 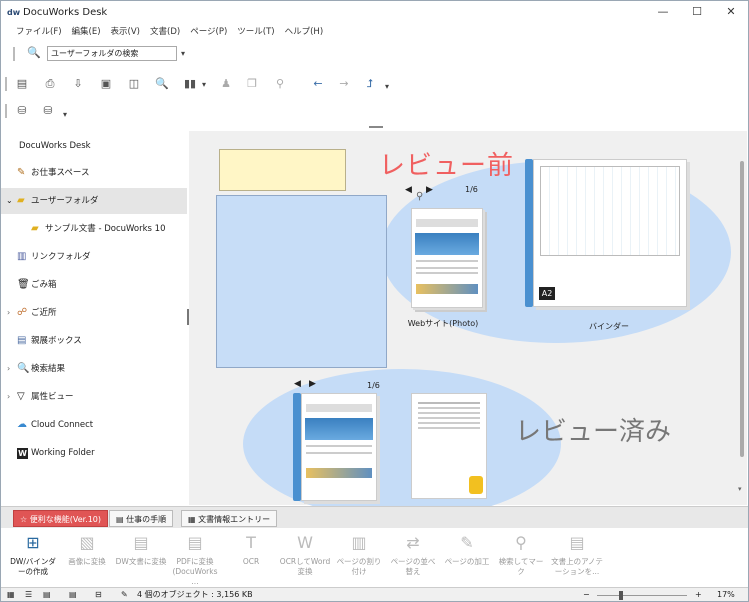 I want to click on zoom-slider-thumb, so click(x=621, y=595).